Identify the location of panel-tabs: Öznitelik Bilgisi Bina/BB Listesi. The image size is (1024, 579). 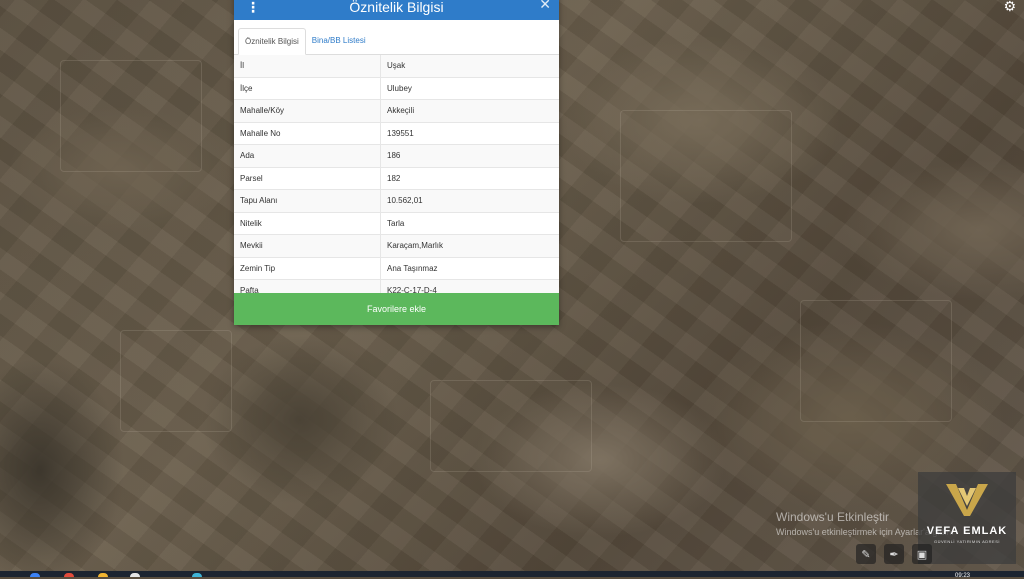
(396, 37).